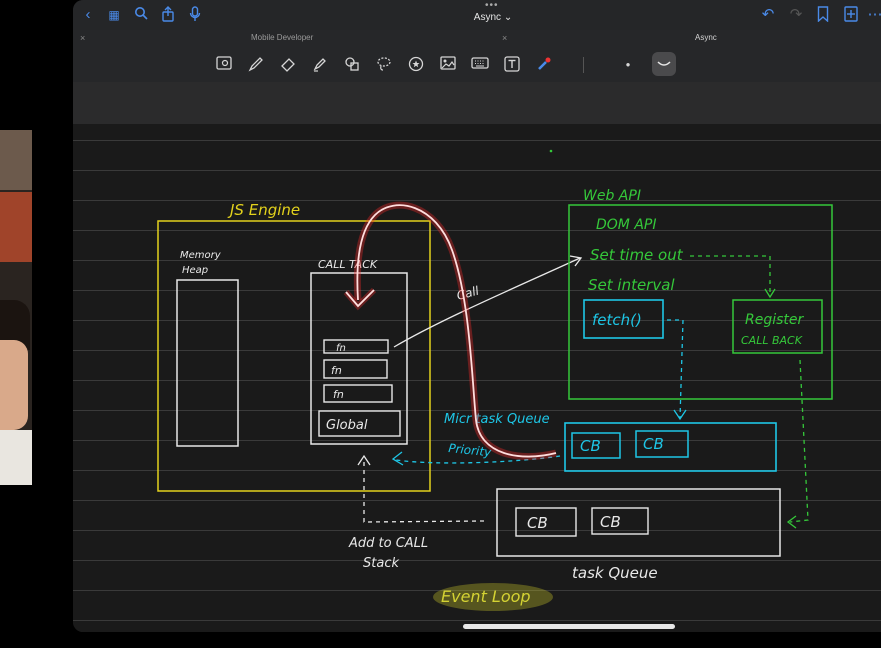 The image size is (881, 648). What do you see at coordinates (551, 151) in the screenshot?
I see `stray-dot` at bounding box center [551, 151].